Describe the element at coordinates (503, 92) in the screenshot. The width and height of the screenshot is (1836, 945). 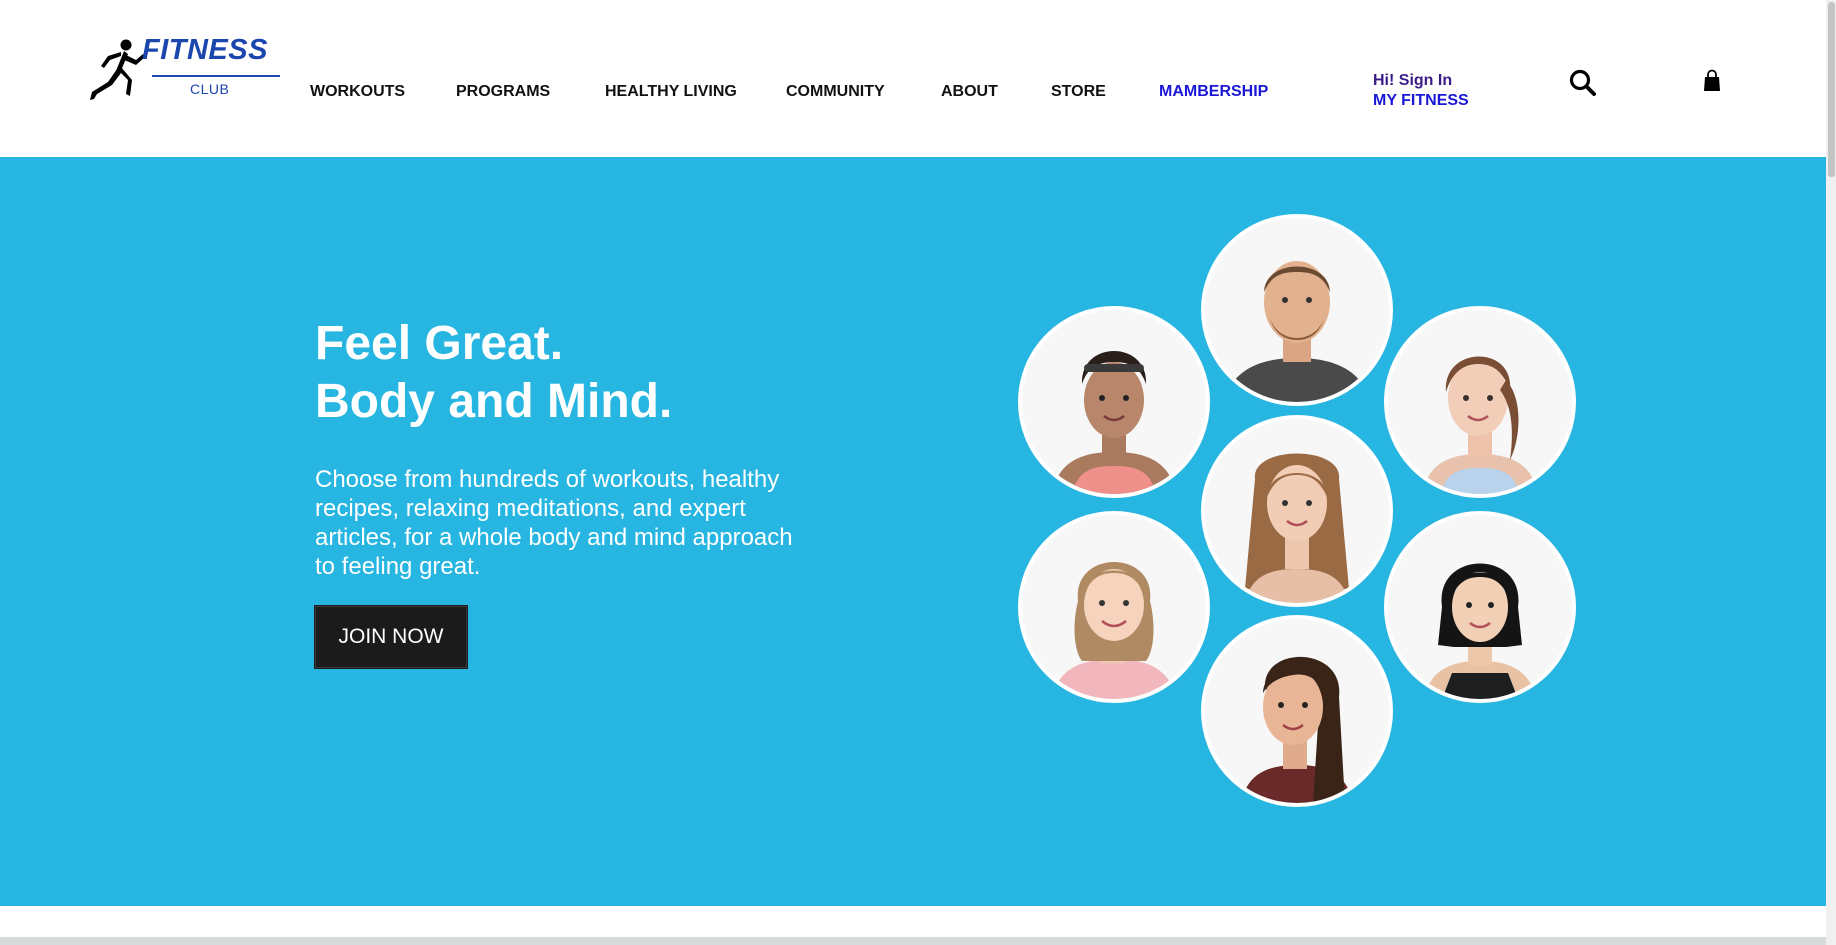
I see `nav-programs: PROGRAMS` at that location.